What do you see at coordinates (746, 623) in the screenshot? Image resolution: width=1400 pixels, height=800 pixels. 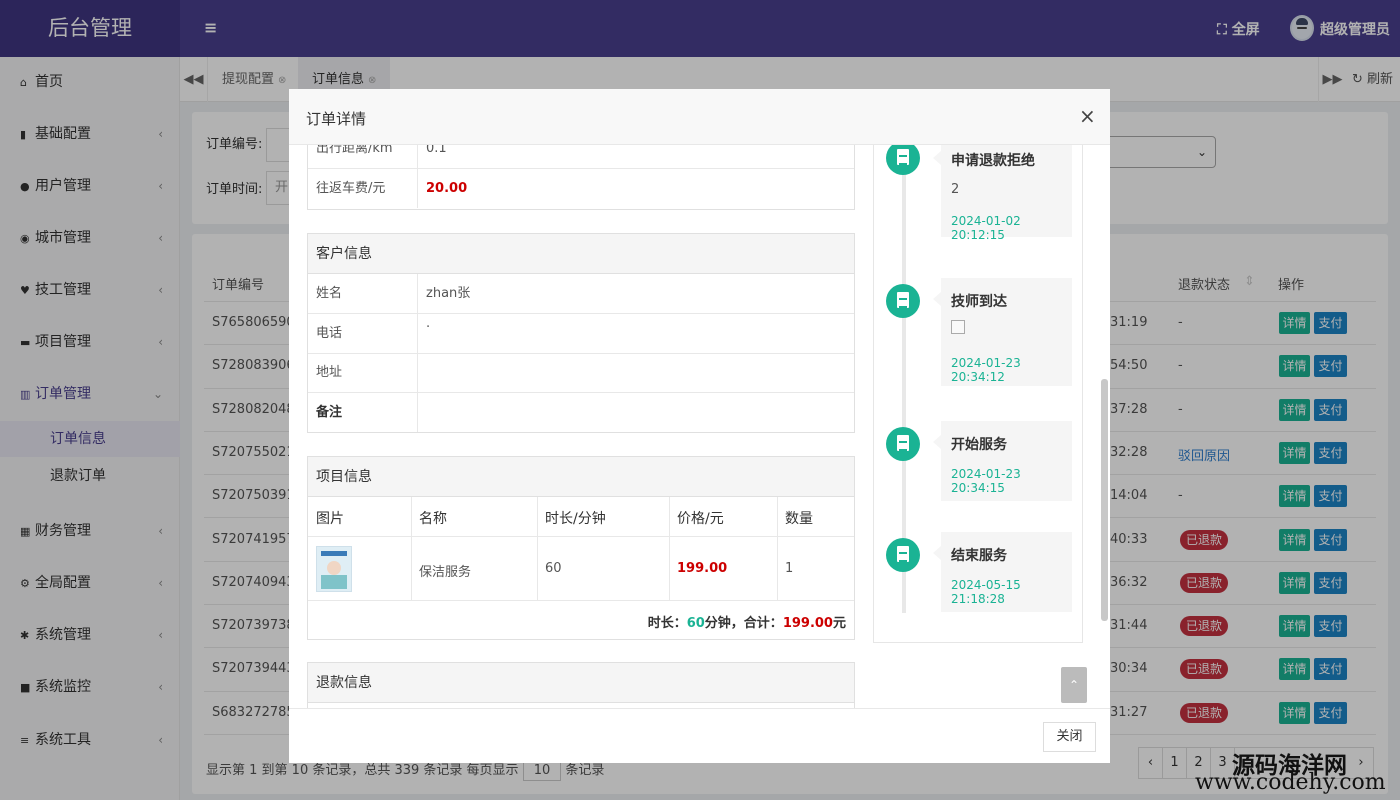 I see `project-summary: 时长：60分钟，合计：199.00元` at bounding box center [746, 623].